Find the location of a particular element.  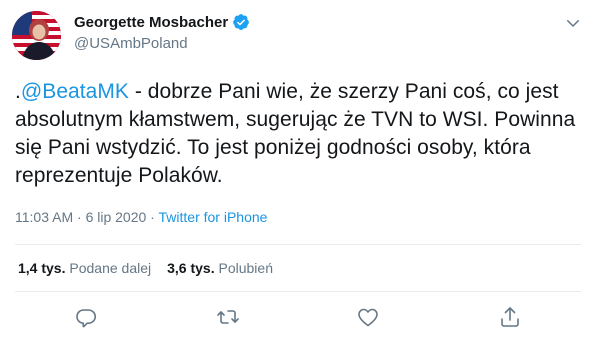

retweets-count: 1,4 tys. is located at coordinates (42, 268).